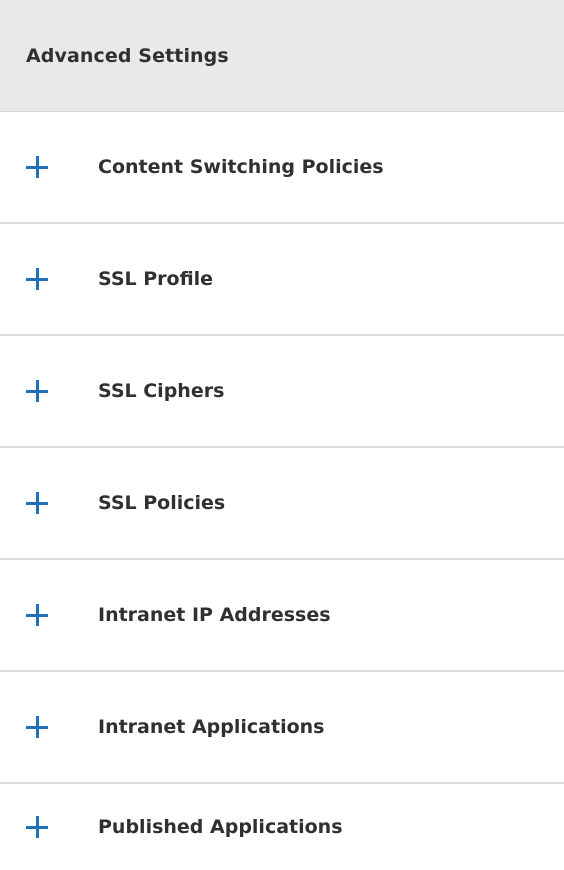 The height and width of the screenshot is (870, 564). I want to click on section-label: Content Switching Policies, so click(241, 167).